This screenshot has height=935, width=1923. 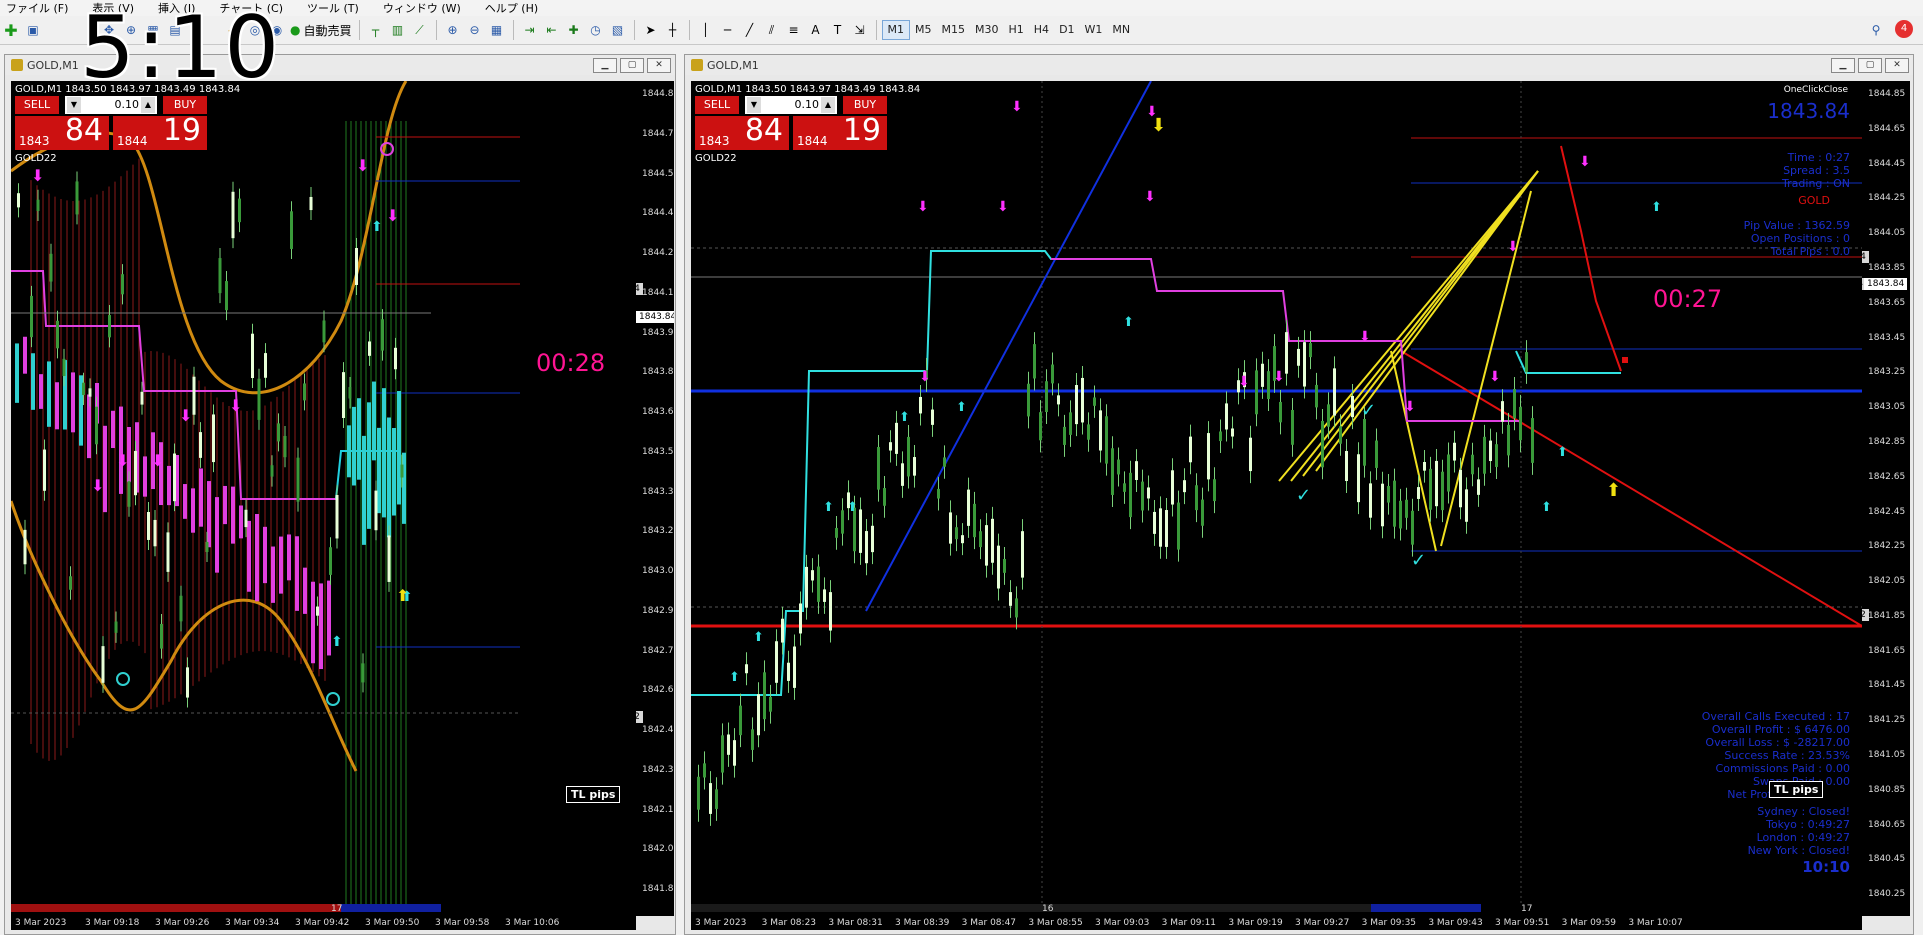 What do you see at coordinates (295, 30) in the screenshot?
I see `autotrade-icon: ●` at bounding box center [295, 30].